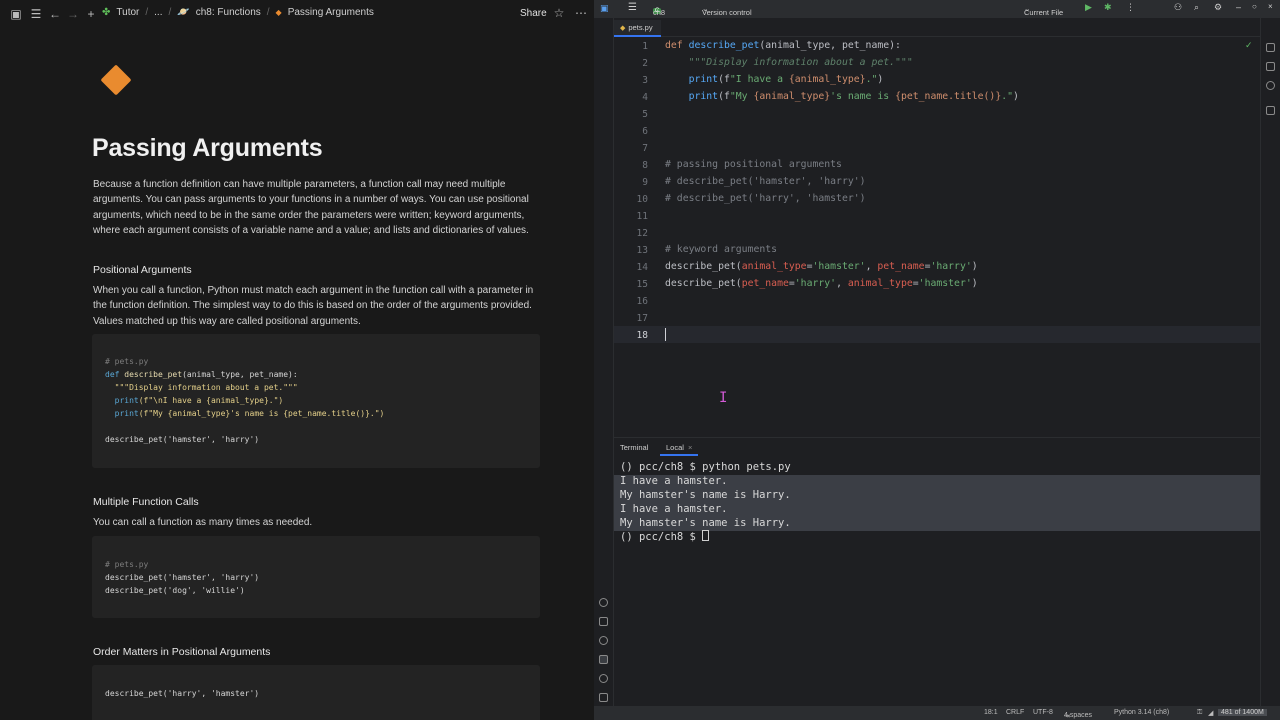 Image resolution: width=1280 pixels, height=720 pixels. What do you see at coordinates (331, 12) in the screenshot?
I see `breadcrumb-page: Passing Arguments` at bounding box center [331, 12].